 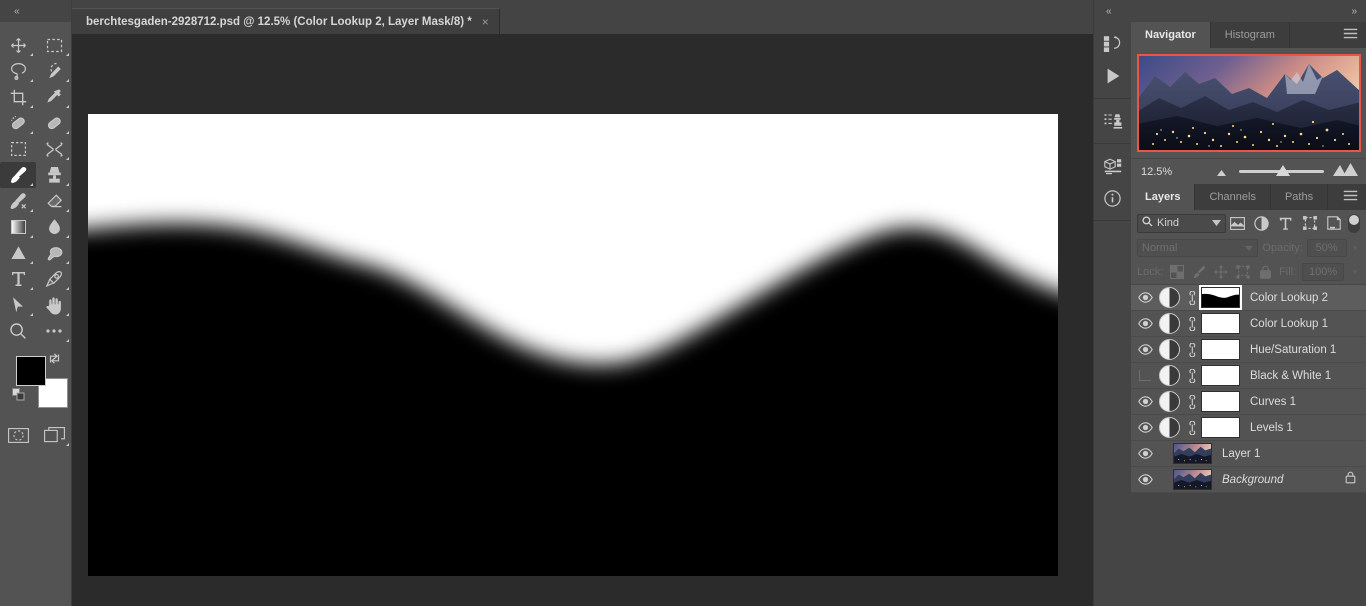 I want to click on blur-tool, so click(x=54, y=227).